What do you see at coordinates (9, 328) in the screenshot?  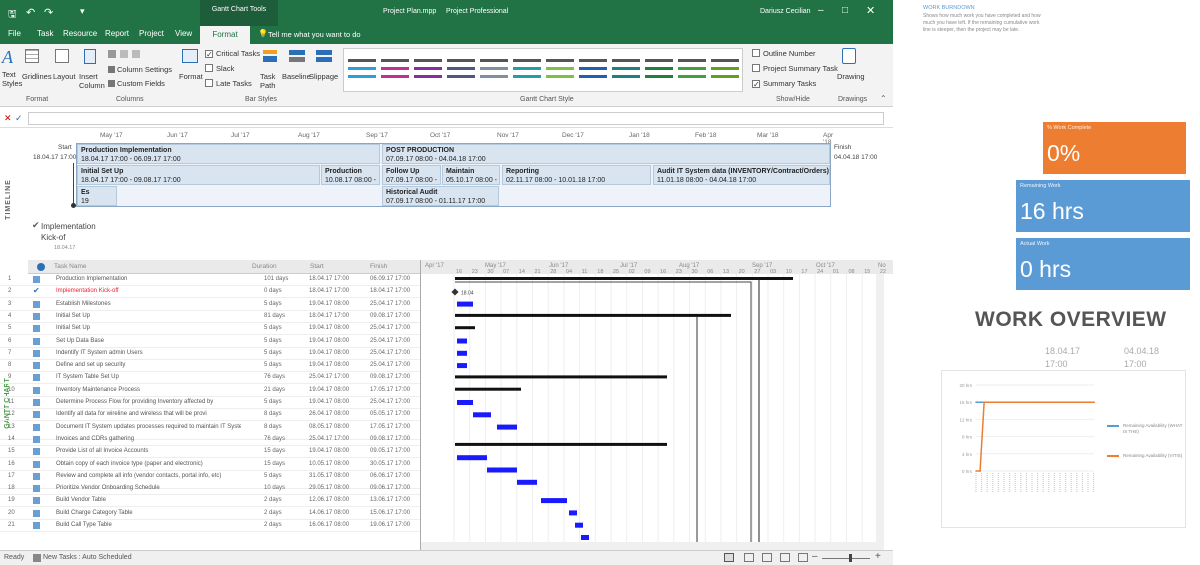 I see `row-id: 5` at bounding box center [9, 328].